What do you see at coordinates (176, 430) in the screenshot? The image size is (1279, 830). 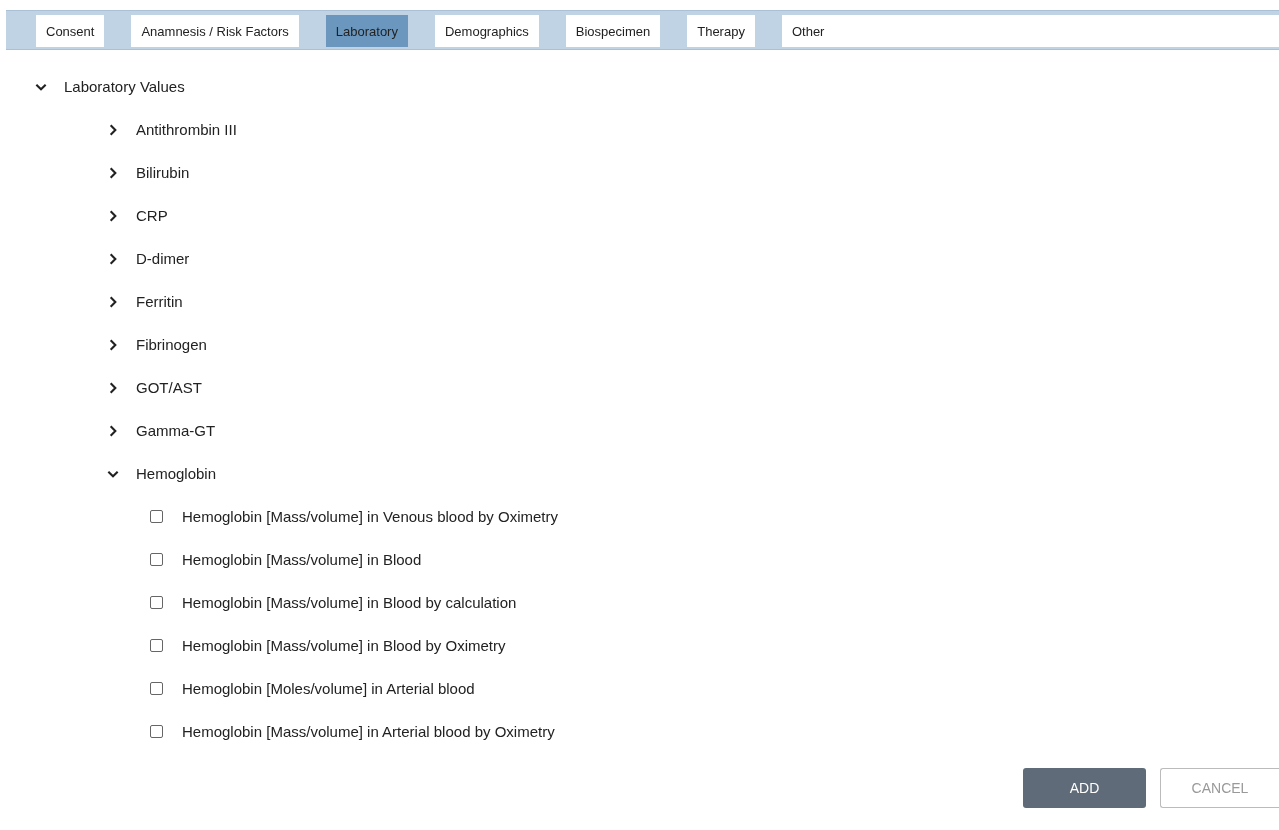 I see `tree-item: Gamma-GT` at bounding box center [176, 430].